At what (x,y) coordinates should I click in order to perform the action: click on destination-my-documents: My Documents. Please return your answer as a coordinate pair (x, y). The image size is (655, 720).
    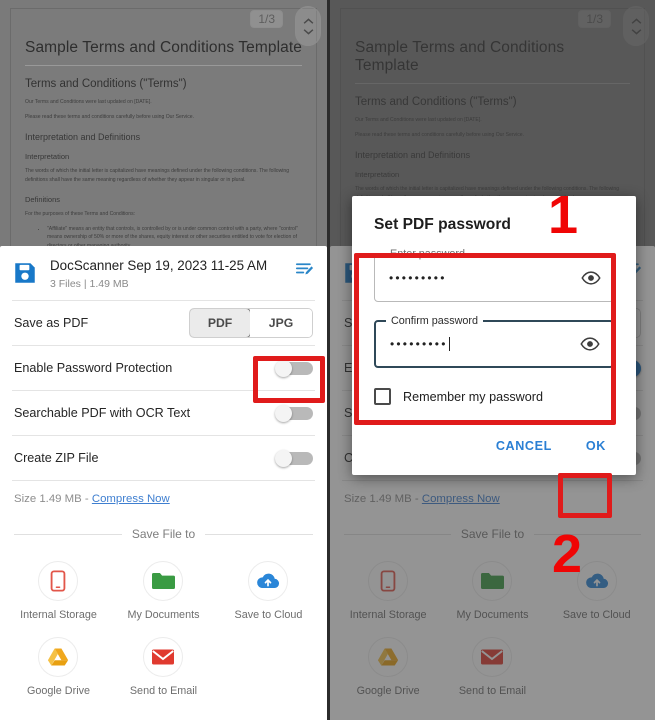
    Looking at the image, I should click on (163, 589).